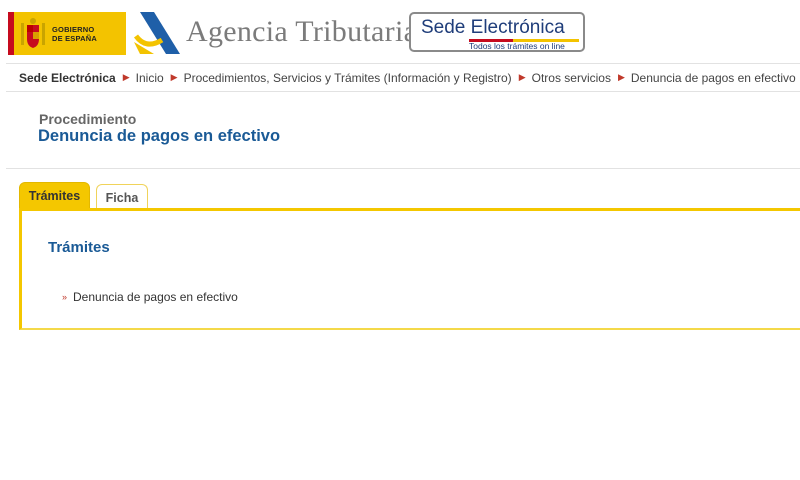 The width and height of the screenshot is (800, 480). What do you see at coordinates (88, 119) in the screenshot?
I see `procedure-label: Procedimiento` at bounding box center [88, 119].